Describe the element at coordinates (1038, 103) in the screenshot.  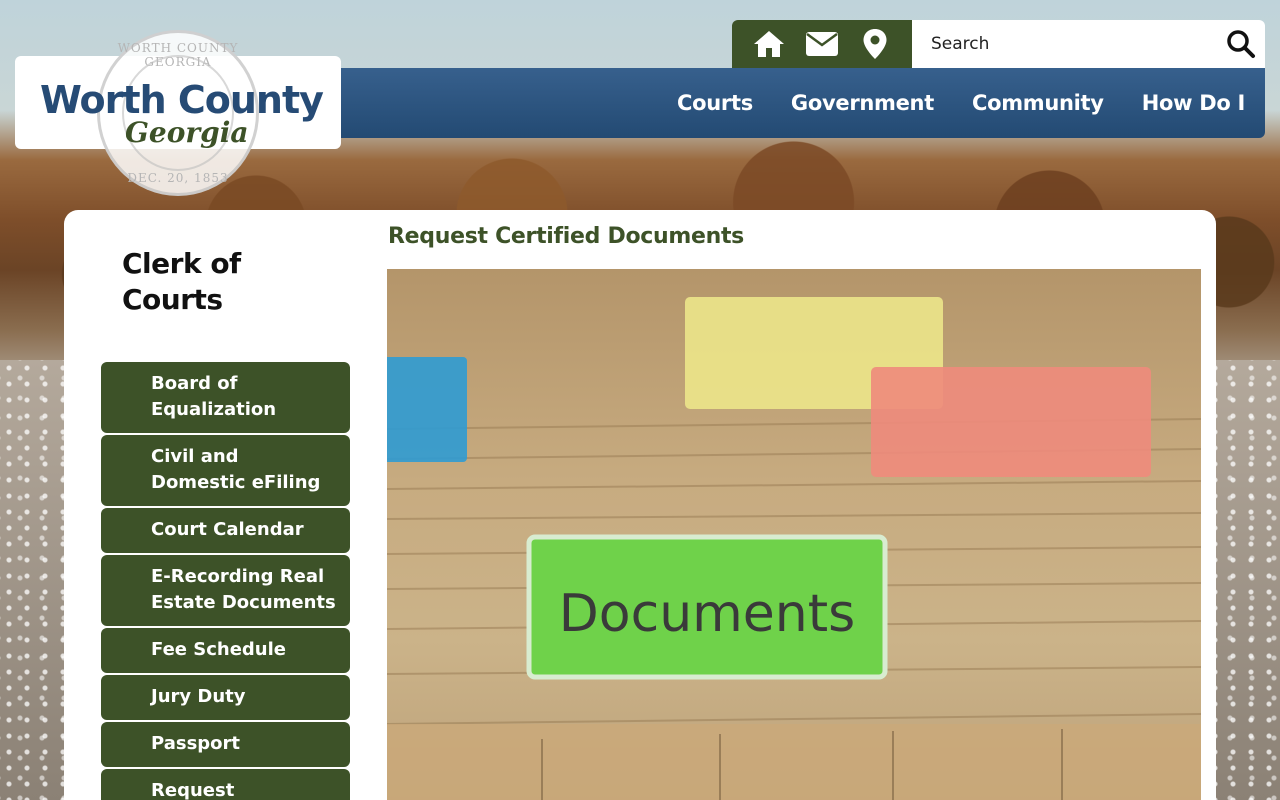
I see `nav-item-community: Community` at that location.